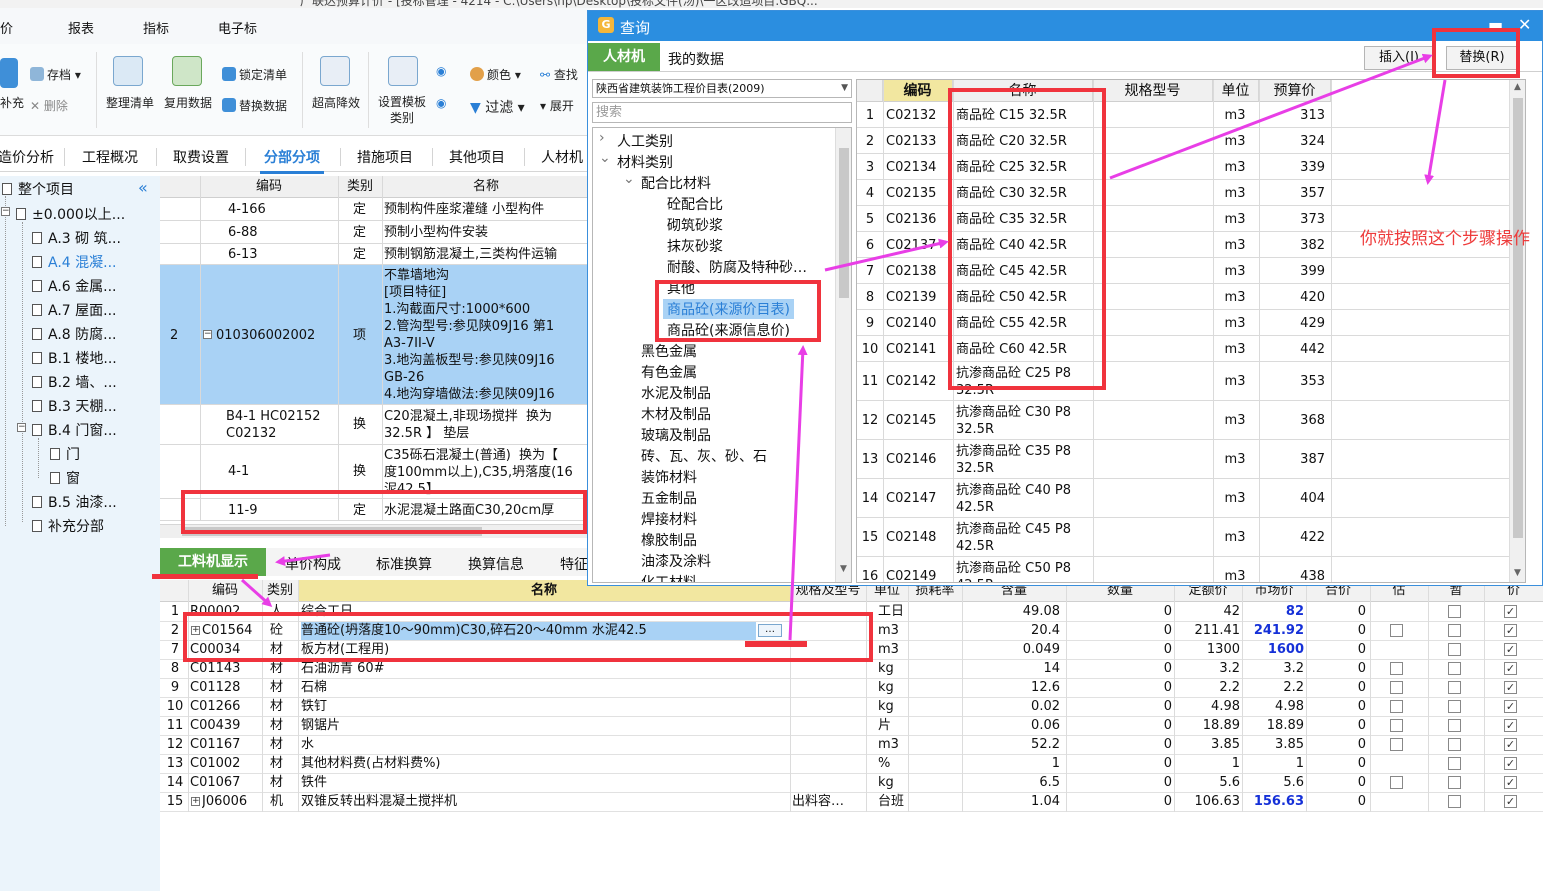 The image size is (1543, 891). Describe the element at coordinates (645, 162) in the screenshot. I see `tree-node: 材料类别` at that location.